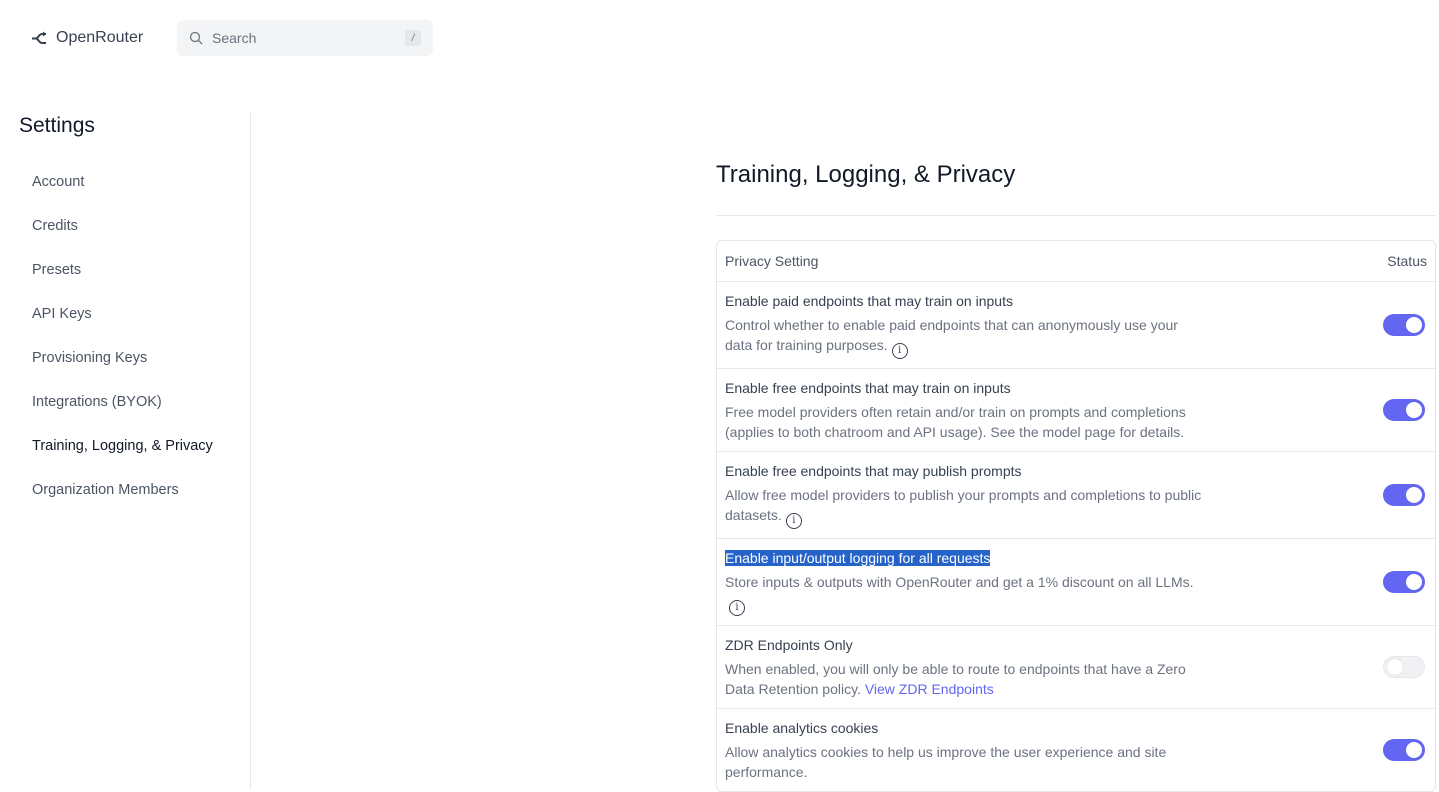 This screenshot has height=792, width=1439. I want to click on toggle-io-logging, so click(1404, 582).